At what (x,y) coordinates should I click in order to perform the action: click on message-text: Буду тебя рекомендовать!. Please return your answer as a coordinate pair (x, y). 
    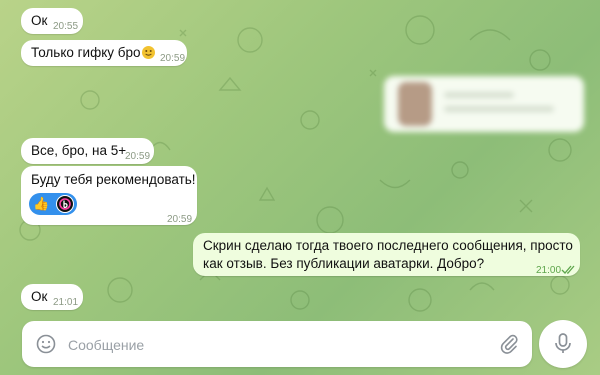
    Looking at the image, I should click on (113, 179).